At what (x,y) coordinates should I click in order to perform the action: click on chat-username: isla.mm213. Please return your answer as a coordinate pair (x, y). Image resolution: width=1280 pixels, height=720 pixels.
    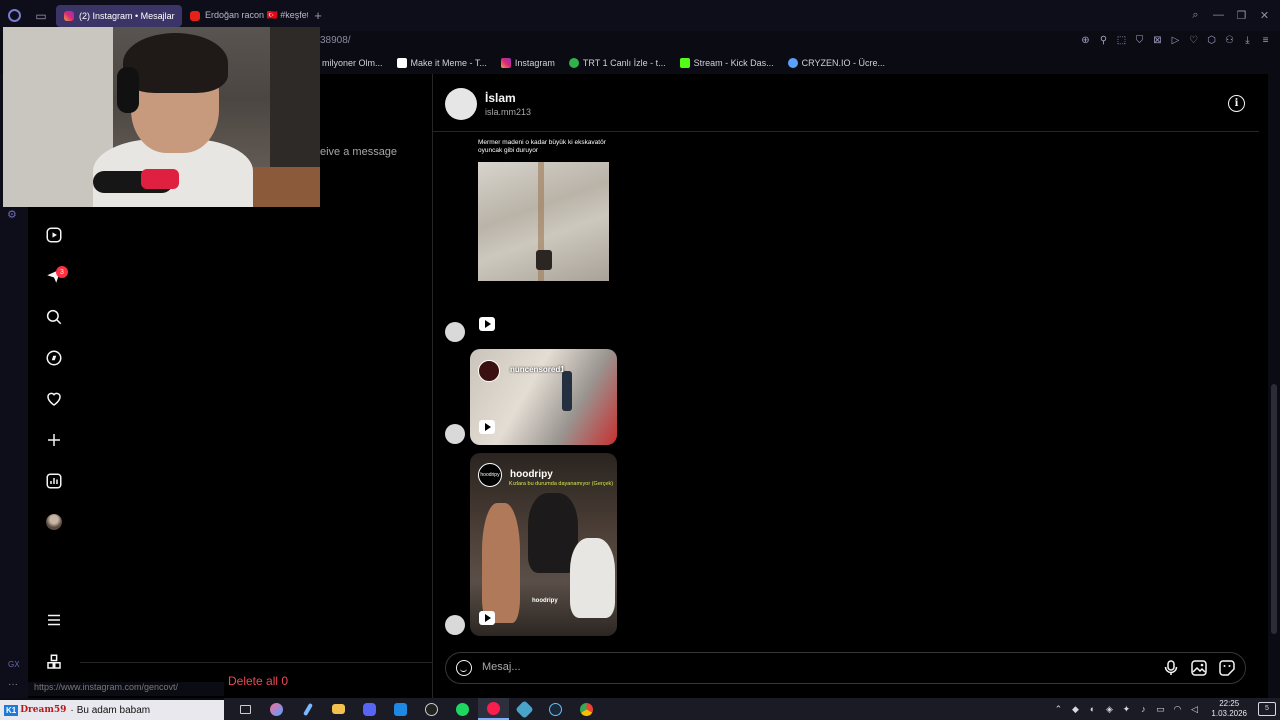
    Looking at the image, I should click on (508, 112).